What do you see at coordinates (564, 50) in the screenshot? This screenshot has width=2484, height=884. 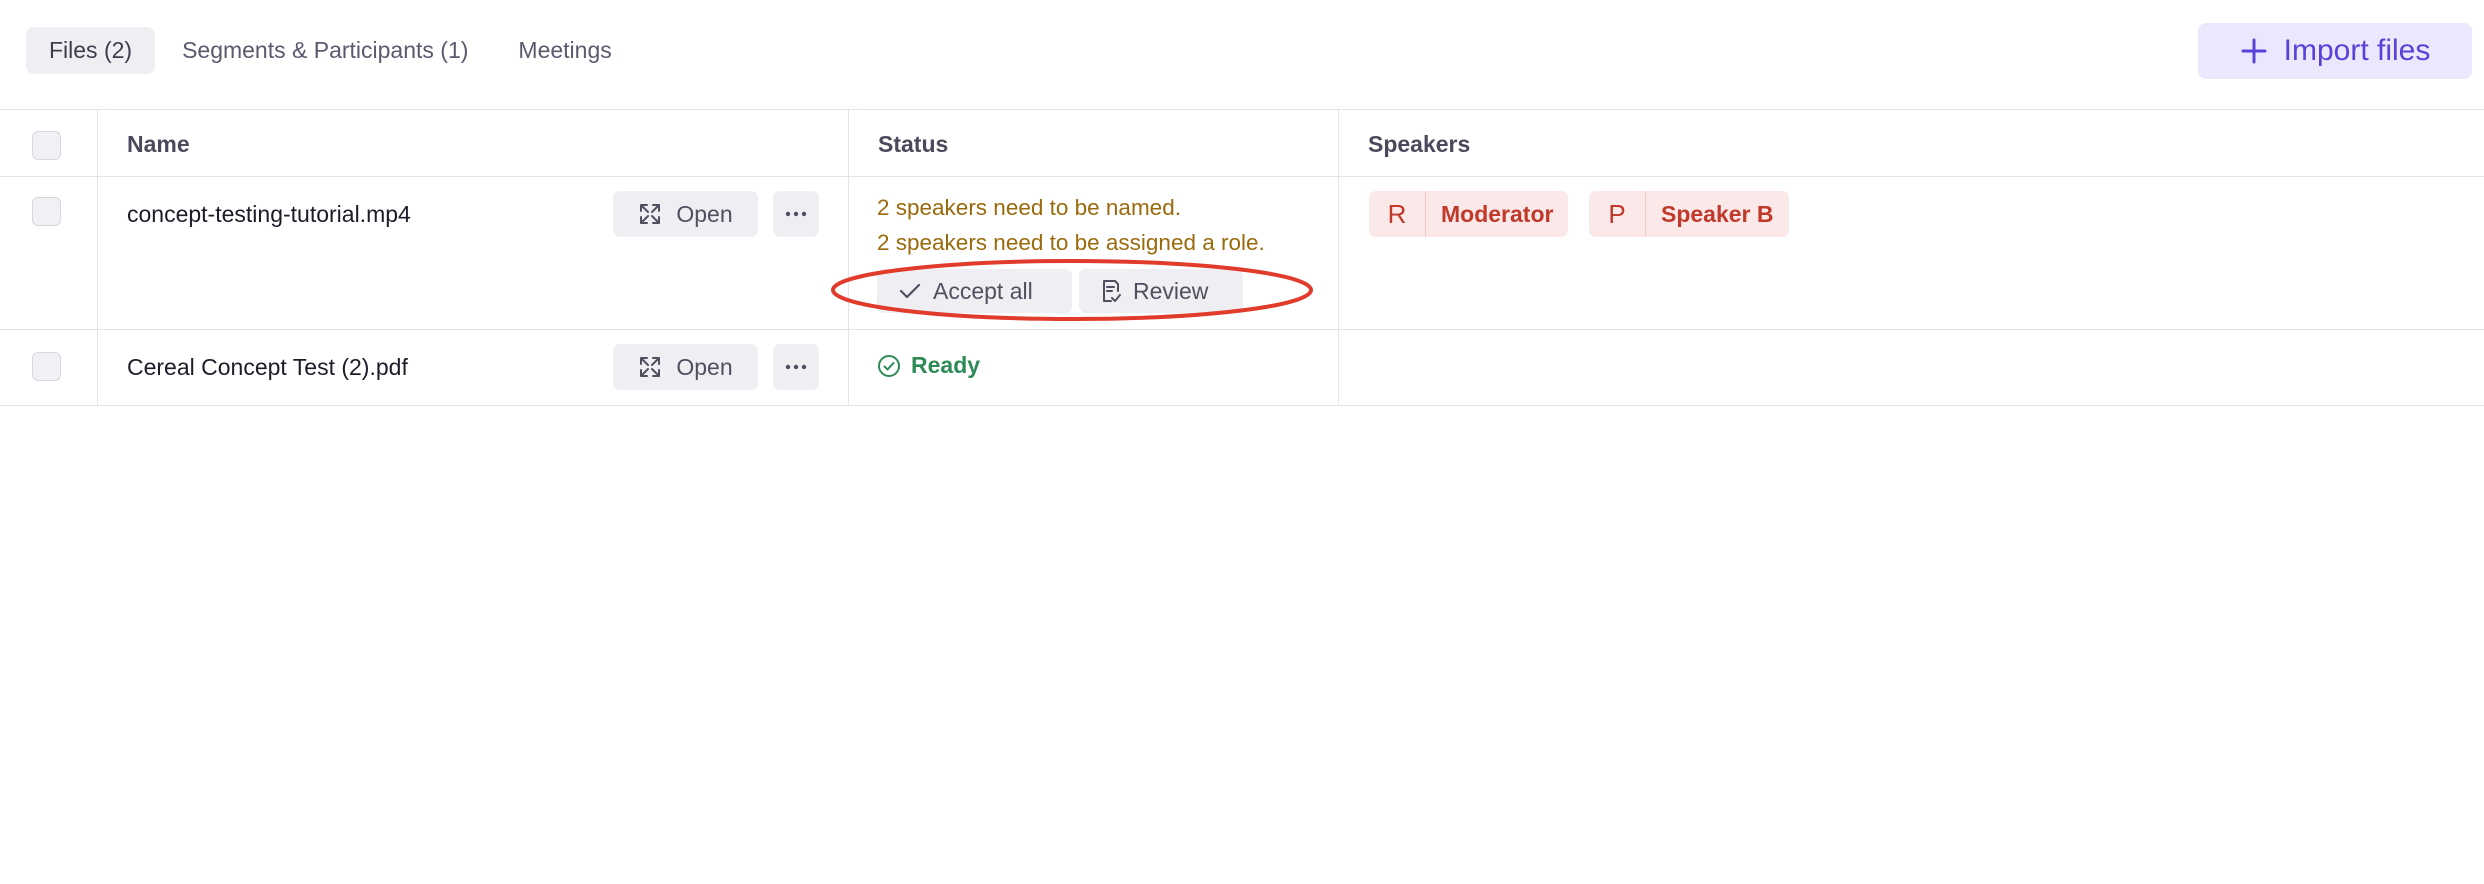 I see `tab-meetings: Meetings` at bounding box center [564, 50].